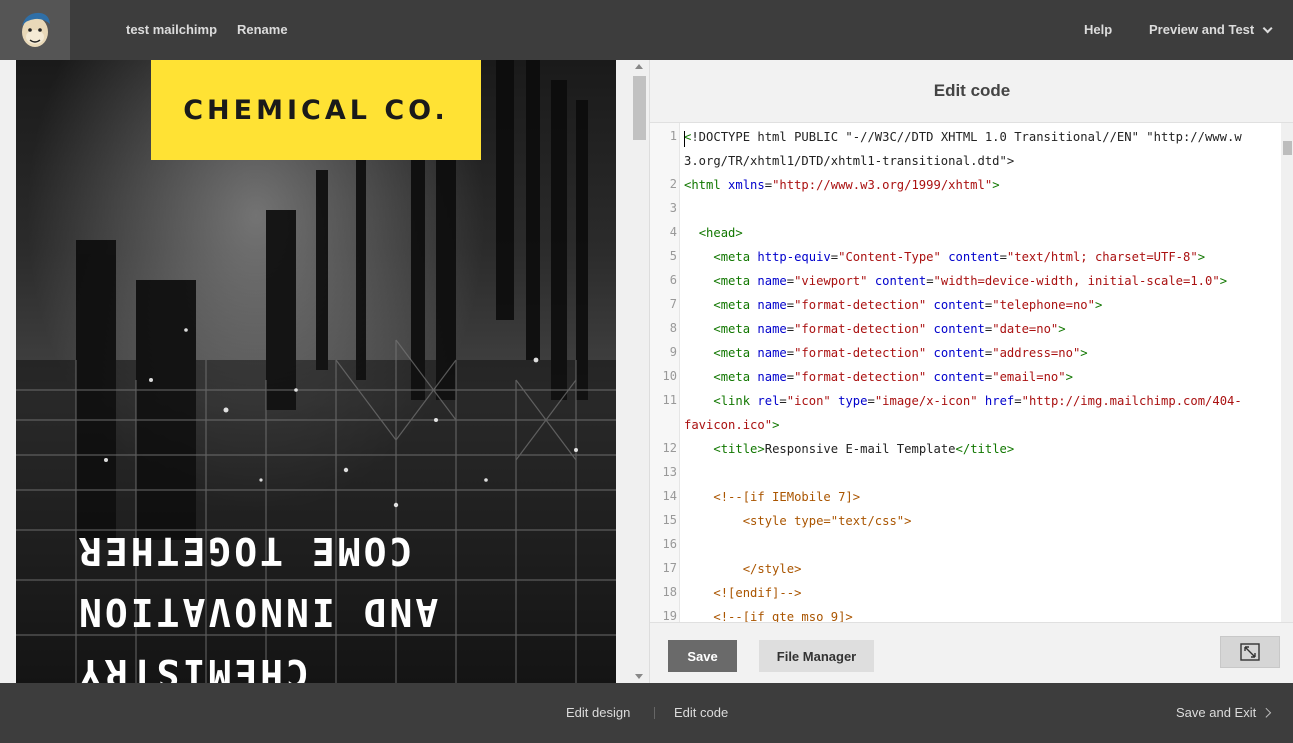 Image resolution: width=1293 pixels, height=743 pixels. What do you see at coordinates (673, 328) in the screenshot?
I see `line-number: 8` at bounding box center [673, 328].